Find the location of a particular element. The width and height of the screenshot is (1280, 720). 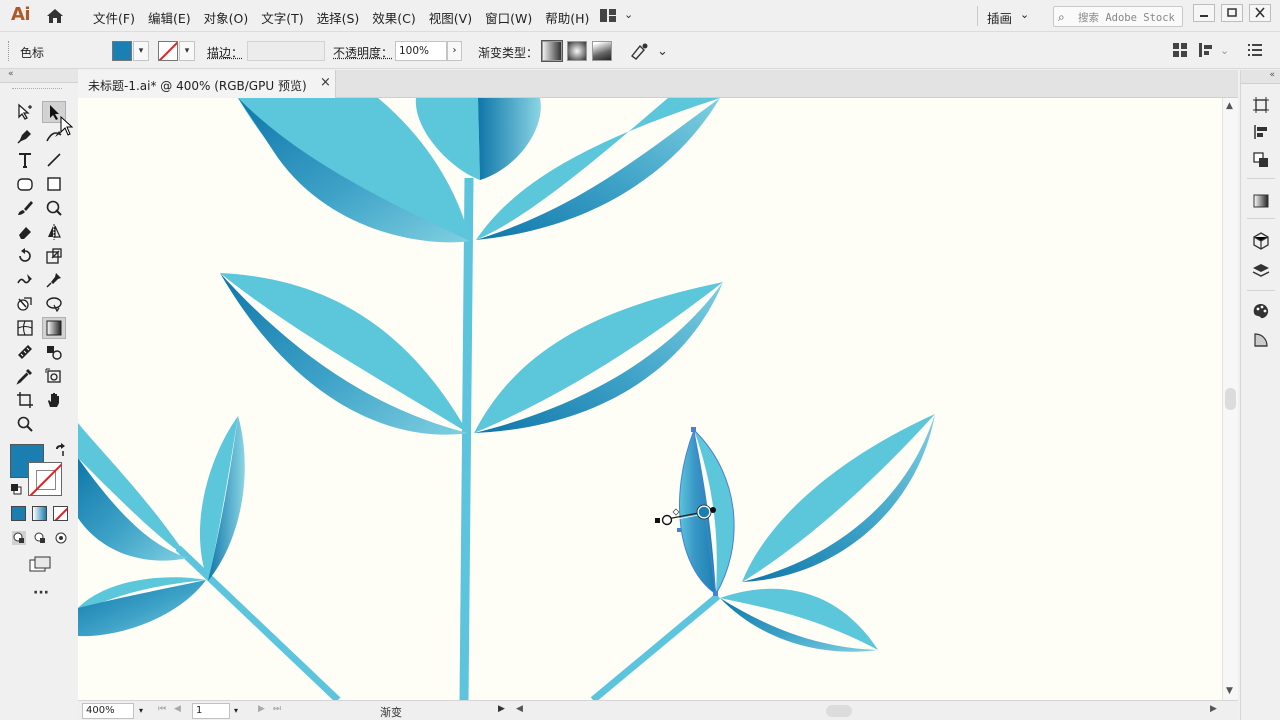

paintbrush-tool is located at coordinates (25, 208).